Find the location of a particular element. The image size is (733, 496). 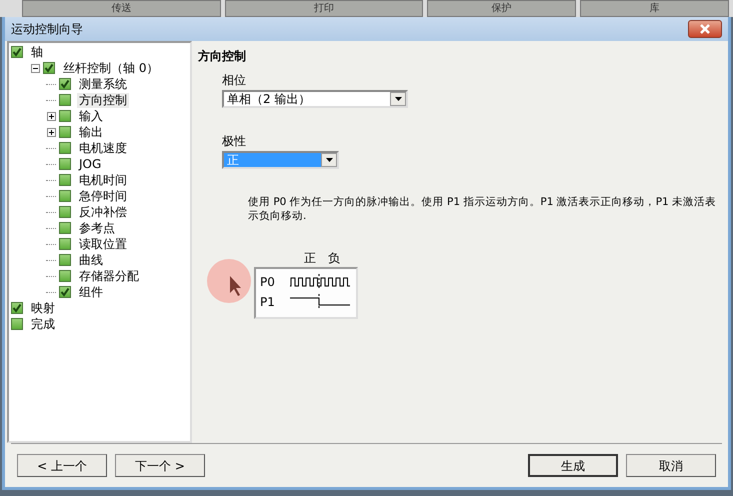

wizard-button: 下一个 > is located at coordinates (160, 465).